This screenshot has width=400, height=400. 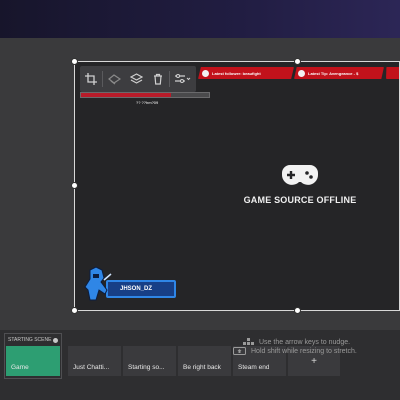 I want to click on trash-icon, so click(x=158, y=79).